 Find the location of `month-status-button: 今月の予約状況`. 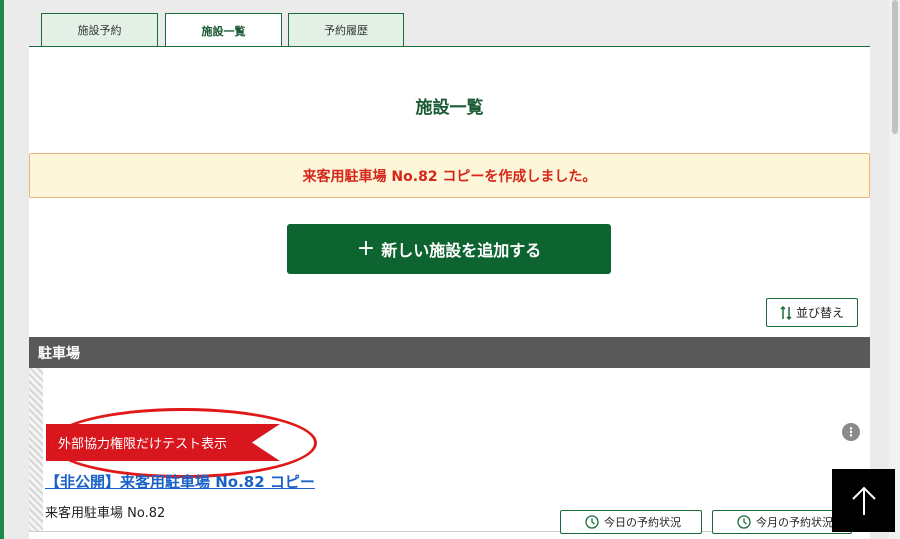

month-status-button: 今月の予約状況 is located at coordinates (782, 522).